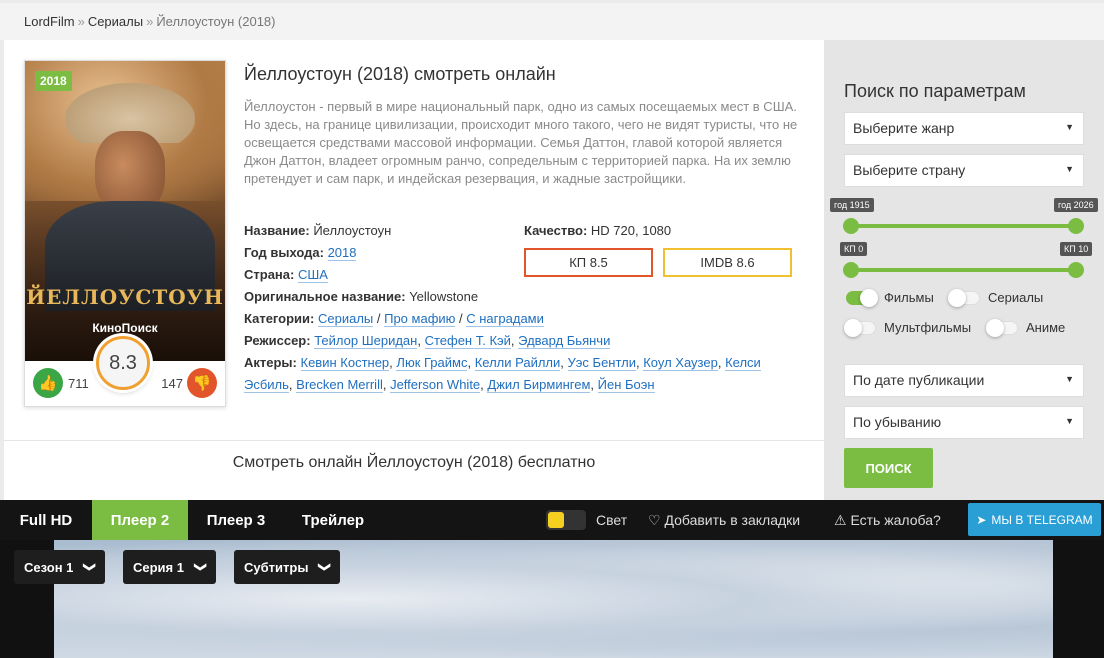 Image resolution: width=1104 pixels, height=658 pixels. Describe the element at coordinates (995, 297) in the screenshot. I see `series-toggle: Сериалы` at that location.